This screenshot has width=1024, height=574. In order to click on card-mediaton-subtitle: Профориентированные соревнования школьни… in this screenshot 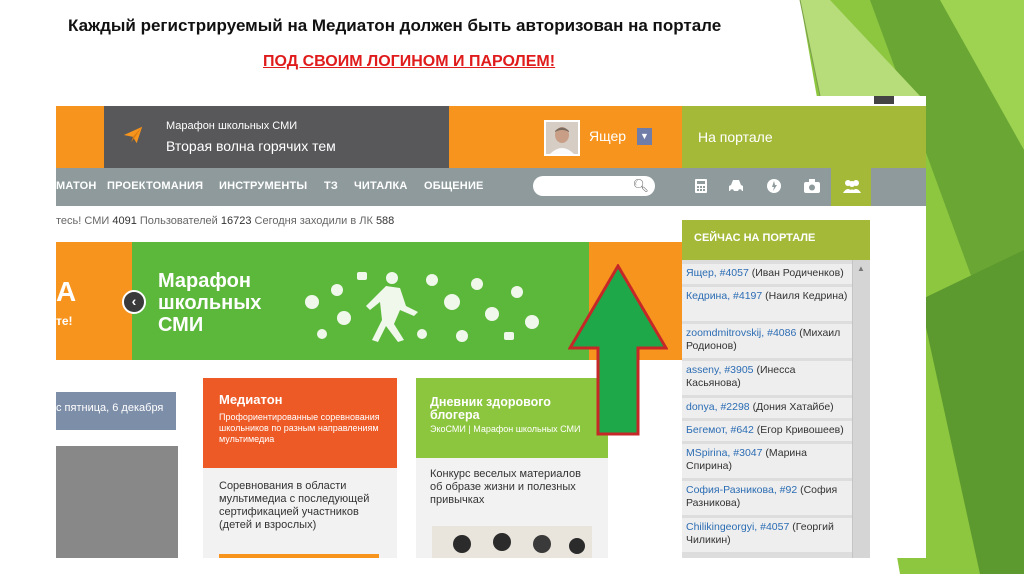, I will do `click(299, 428)`.